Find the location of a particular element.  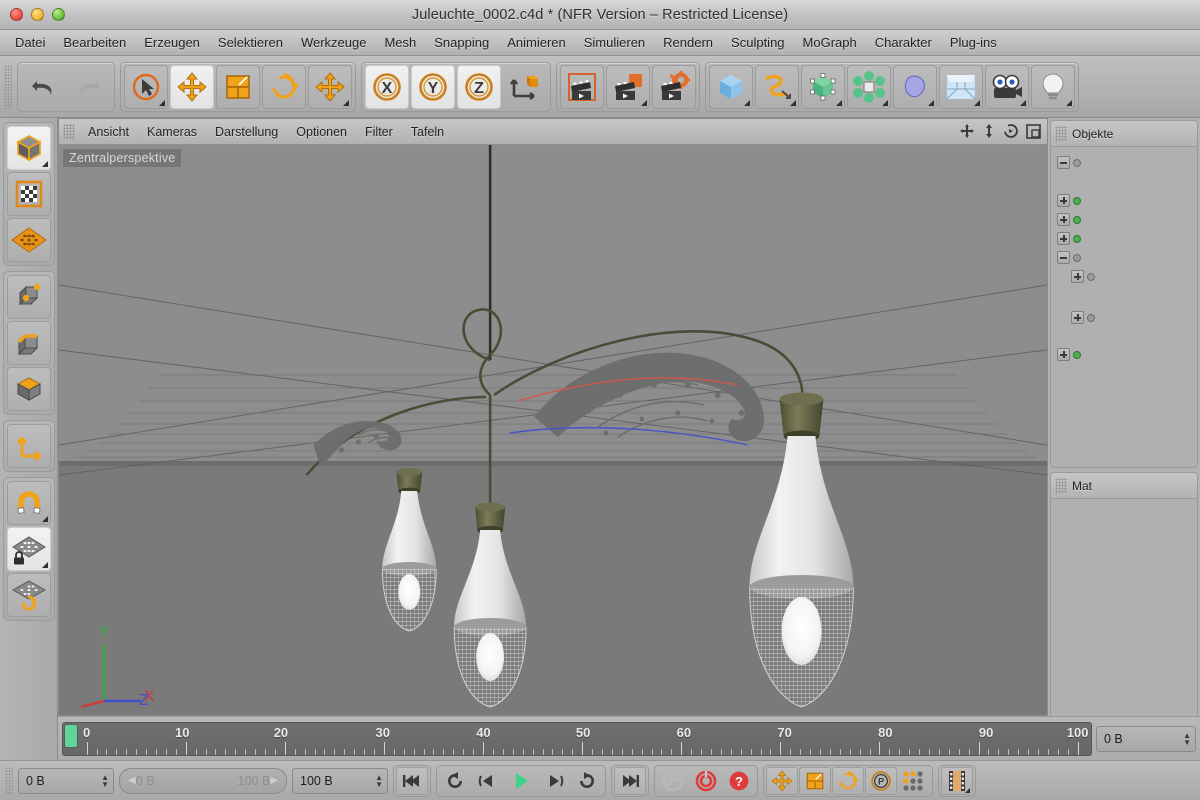

menu-mesh: Mesh is located at coordinates (400, 42).